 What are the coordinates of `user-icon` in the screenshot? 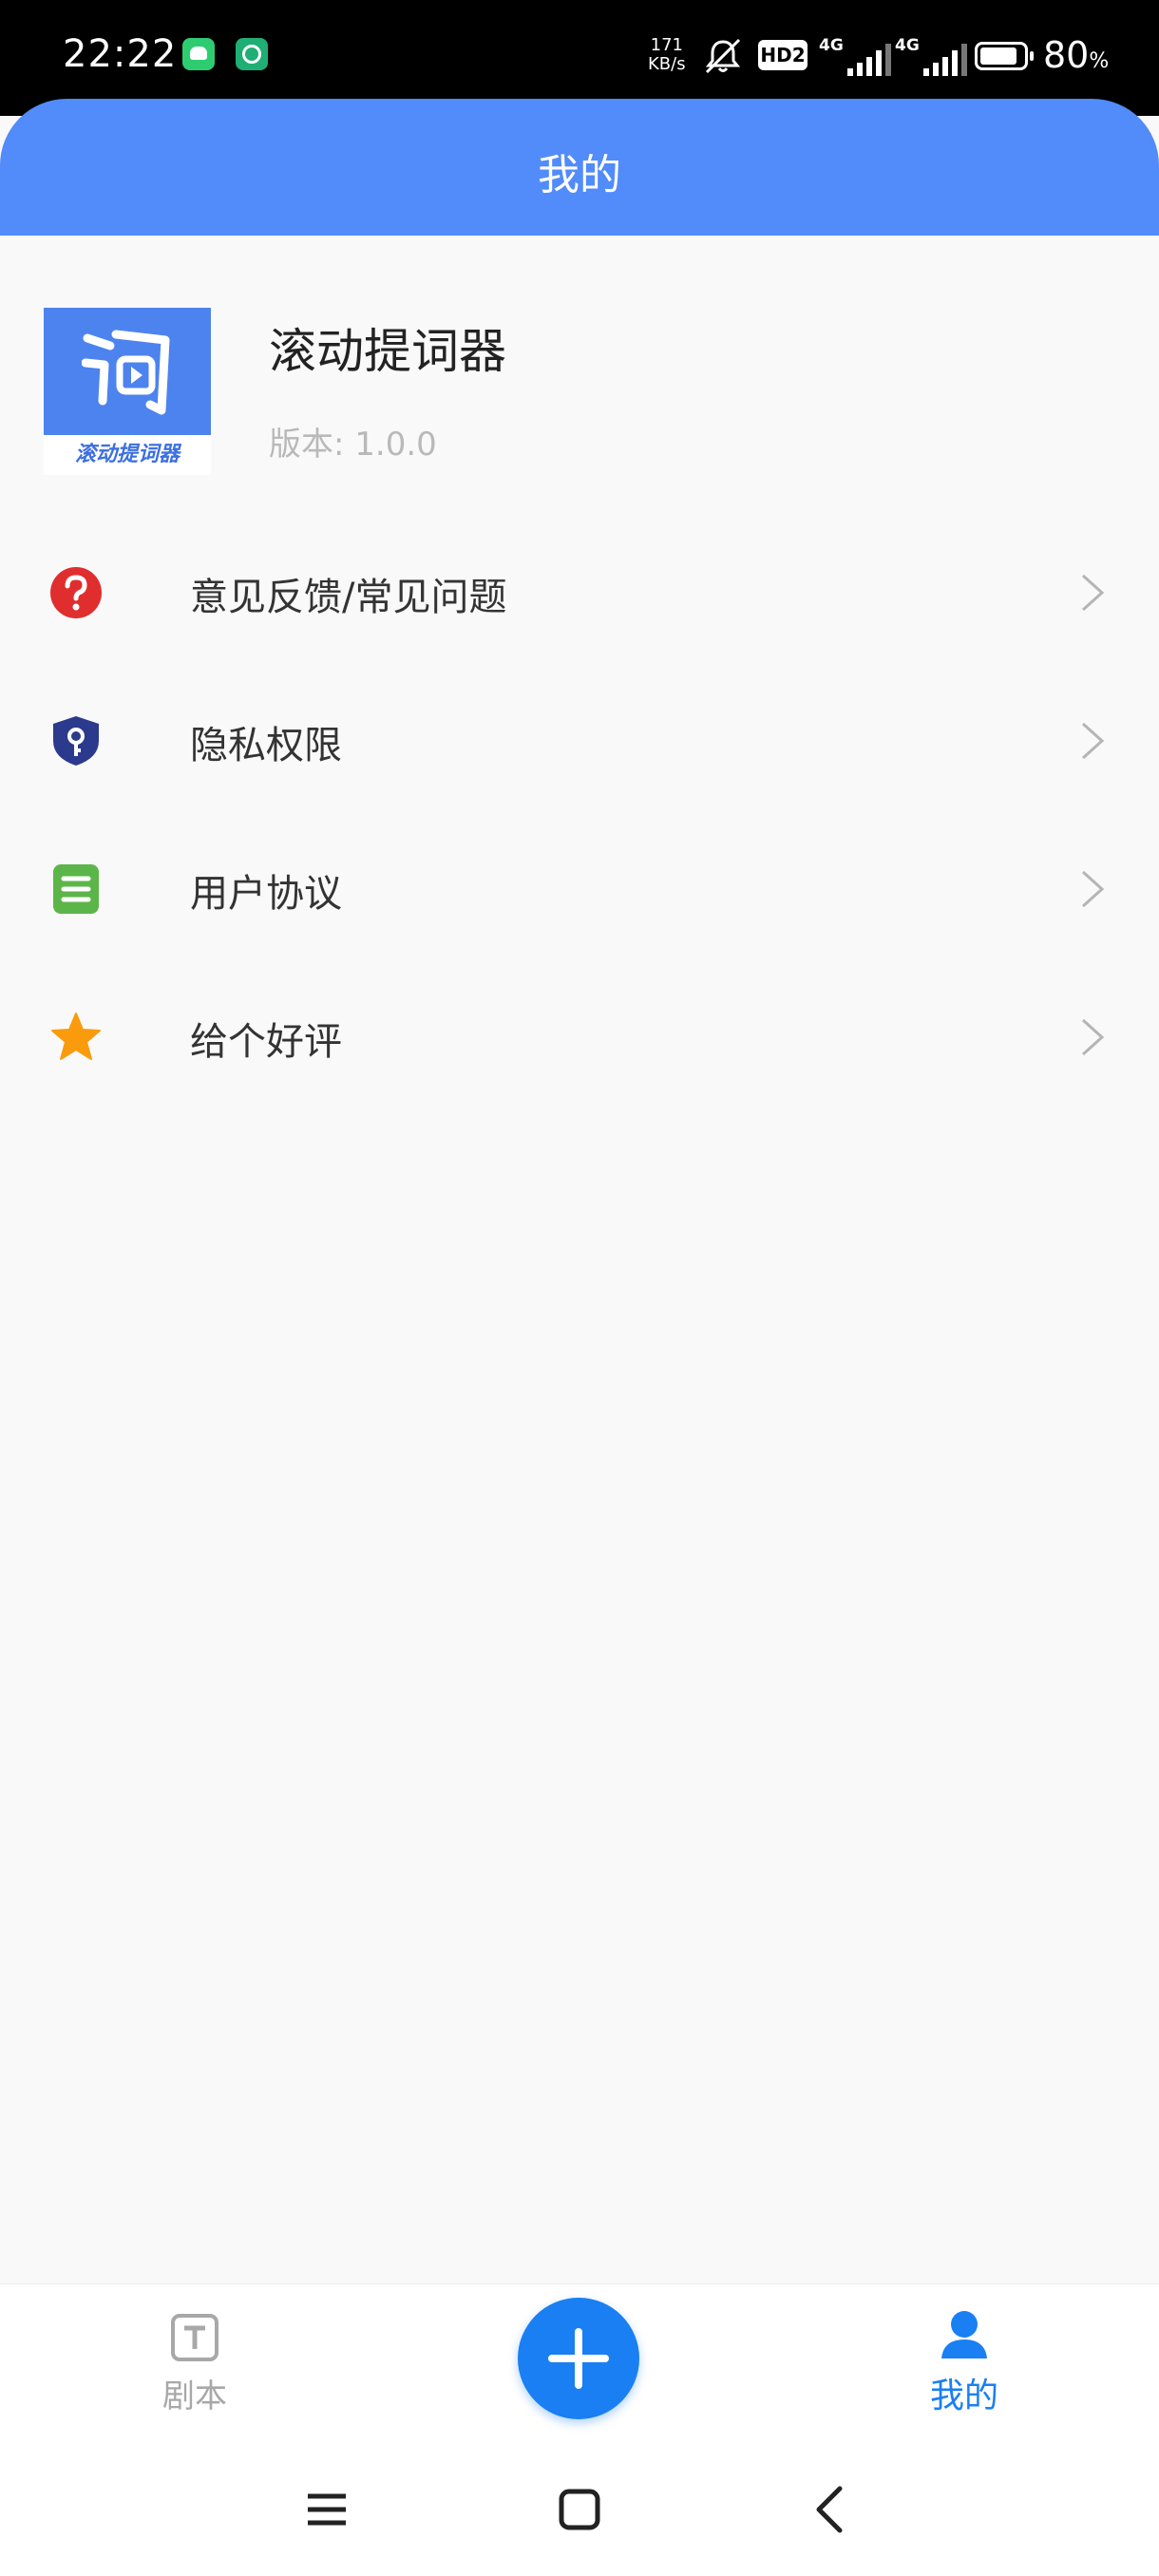 It's located at (964, 2334).